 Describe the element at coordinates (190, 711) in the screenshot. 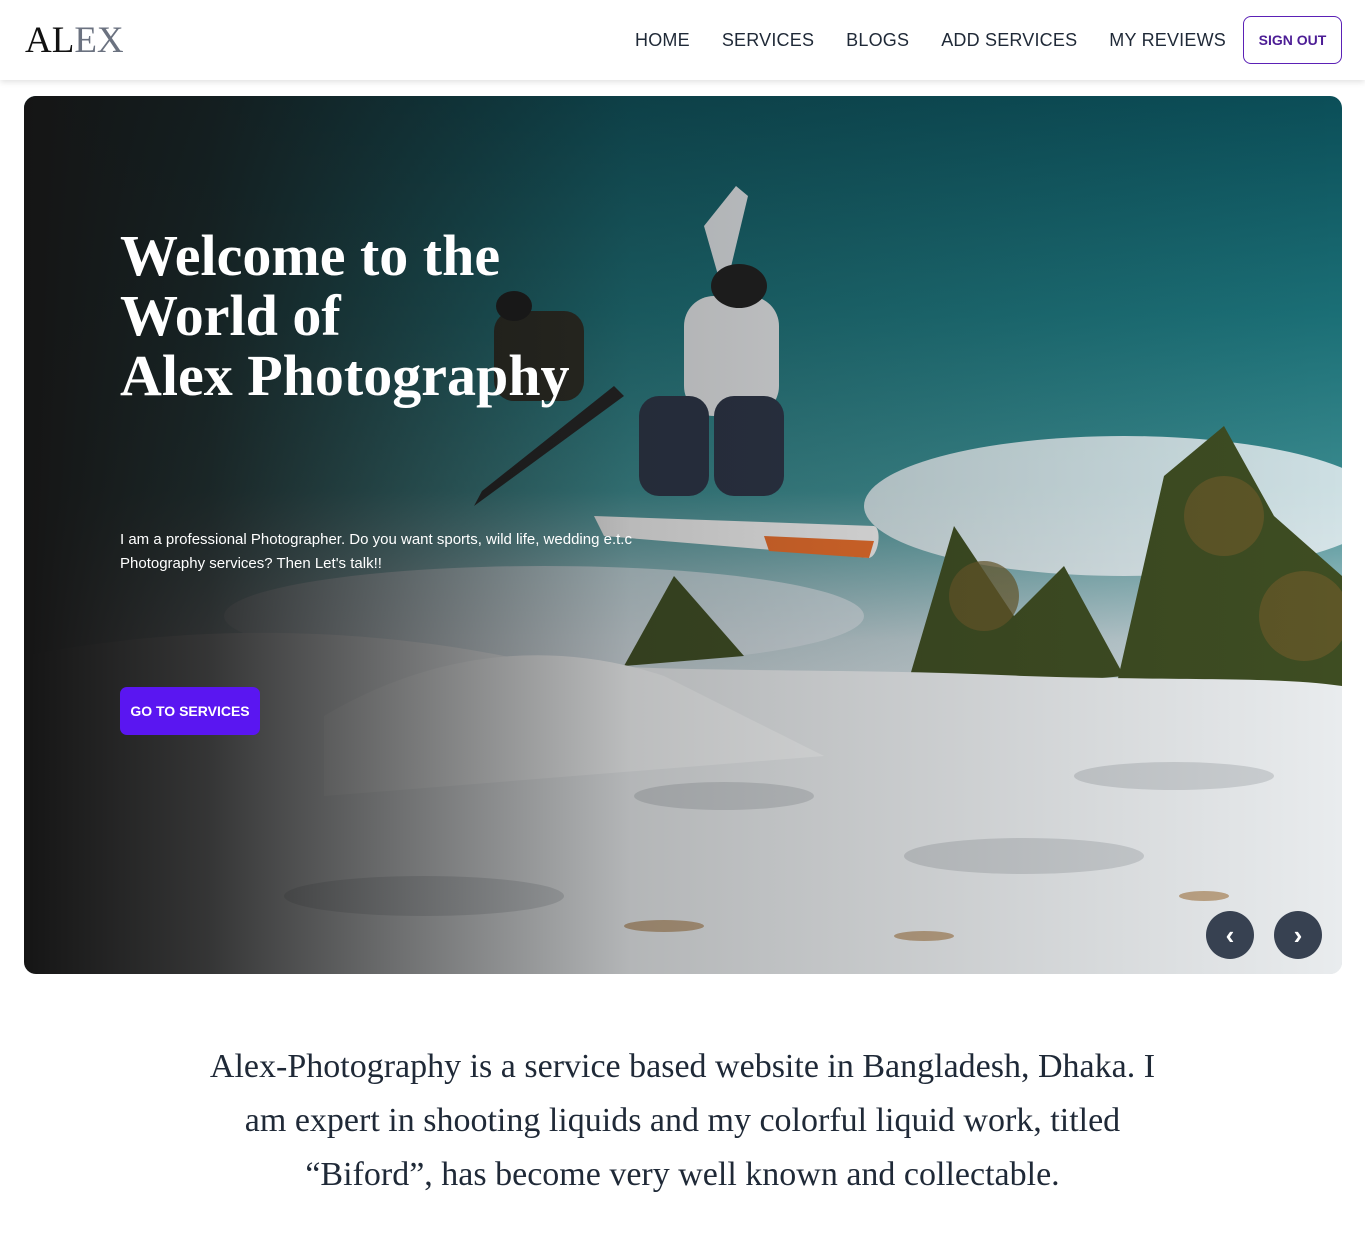

I see `go-to-services-button: GO TO SERVICES` at that location.